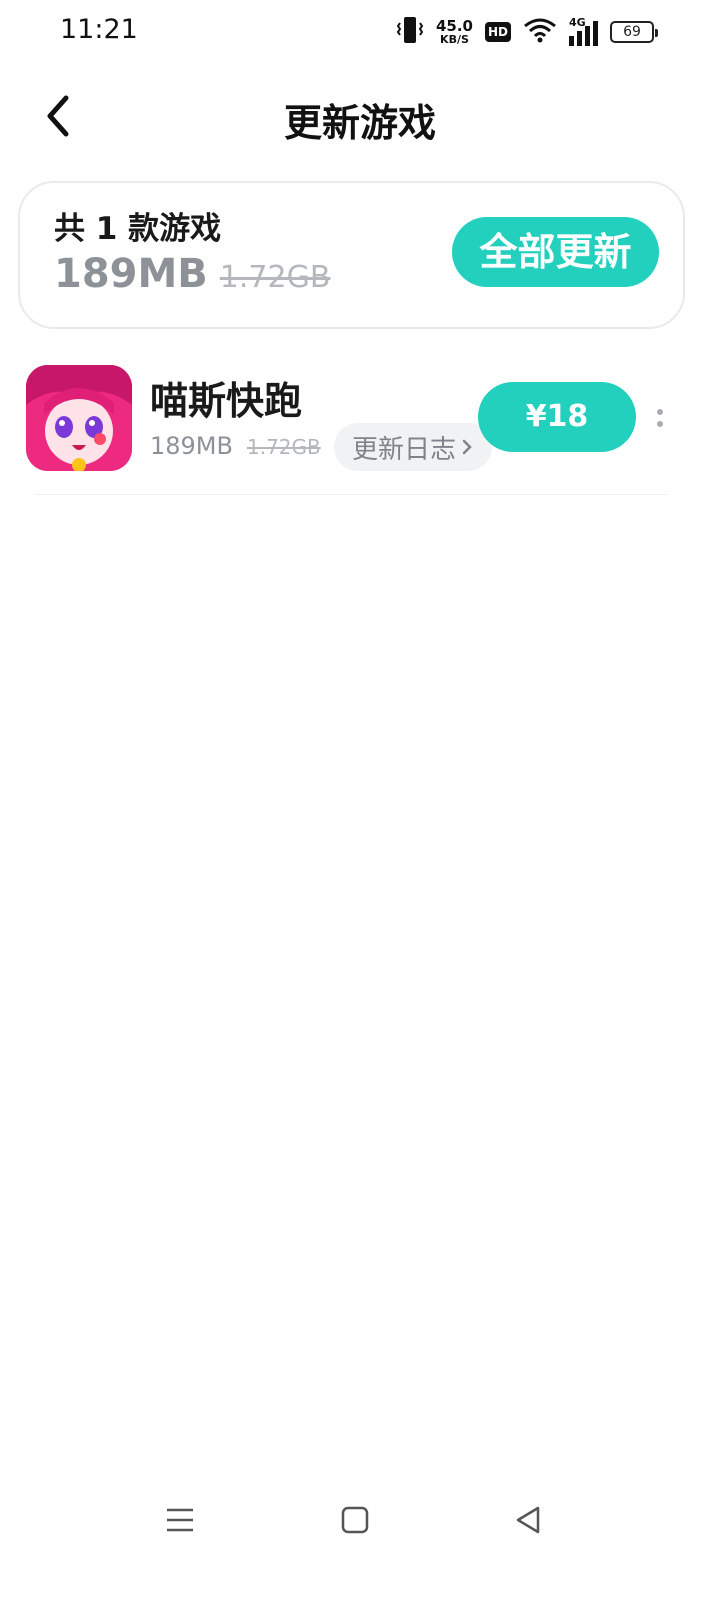  What do you see at coordinates (583, 31) in the screenshot?
I see `signal-icon: 4G` at bounding box center [583, 31].